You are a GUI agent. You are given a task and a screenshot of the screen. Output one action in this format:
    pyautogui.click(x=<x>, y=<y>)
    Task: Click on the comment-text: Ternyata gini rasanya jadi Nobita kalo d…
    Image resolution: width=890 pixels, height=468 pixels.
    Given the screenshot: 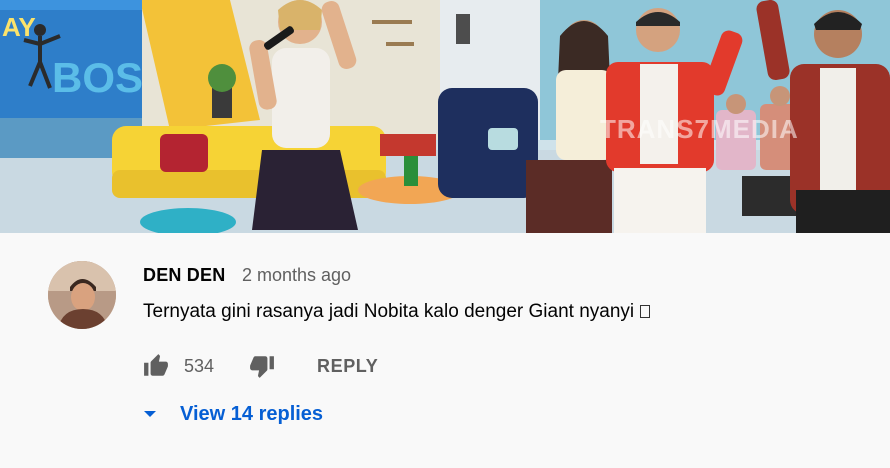 What is the action you would take?
    pyautogui.click(x=397, y=312)
    